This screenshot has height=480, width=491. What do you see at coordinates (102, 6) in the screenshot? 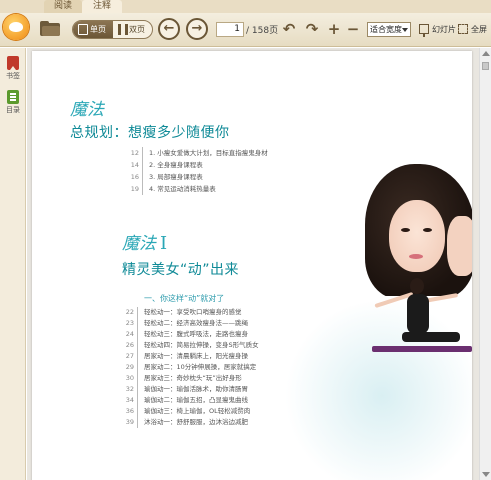
I see `tab-annotate: 注释` at bounding box center [102, 6].